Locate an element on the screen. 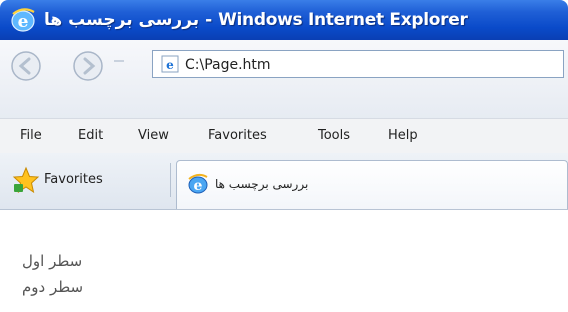 This screenshot has width=568, height=312. menu-edit: Edit is located at coordinates (90, 136).